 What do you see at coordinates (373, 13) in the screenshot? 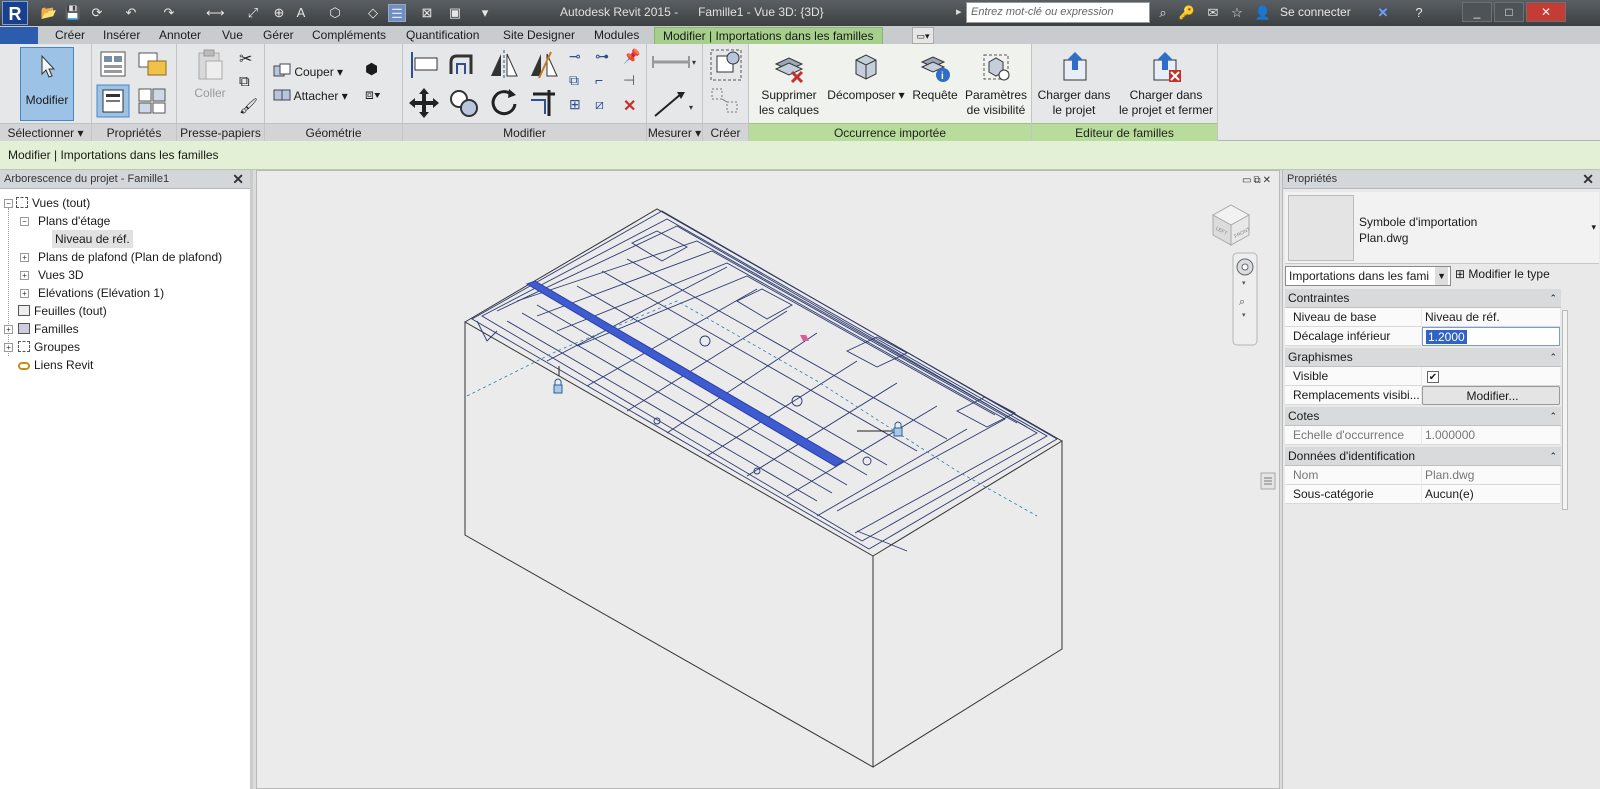
I see `section-icon: ◇` at bounding box center [373, 13].